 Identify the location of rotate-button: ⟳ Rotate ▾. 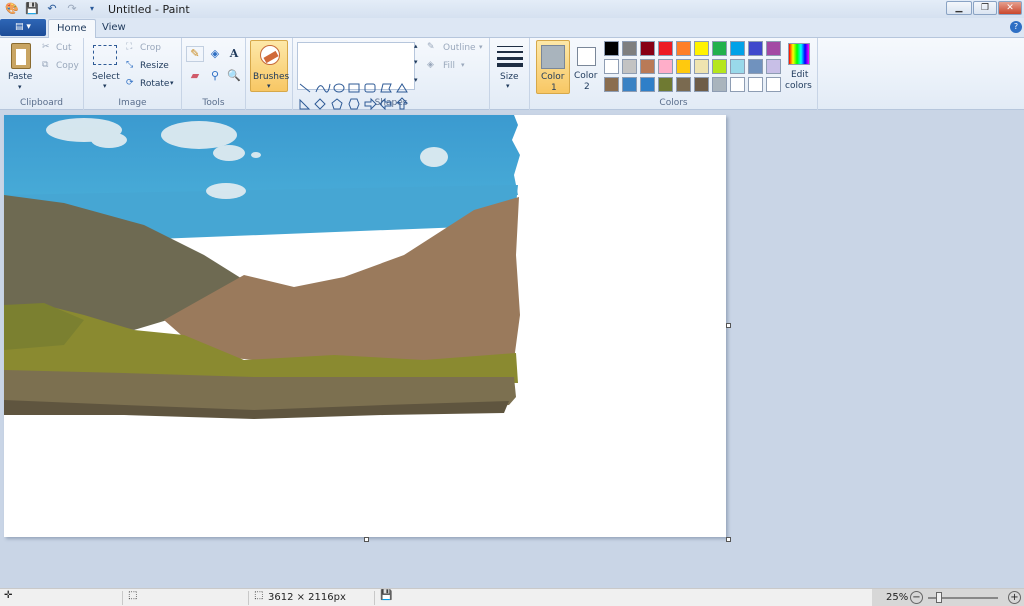
(153, 85).